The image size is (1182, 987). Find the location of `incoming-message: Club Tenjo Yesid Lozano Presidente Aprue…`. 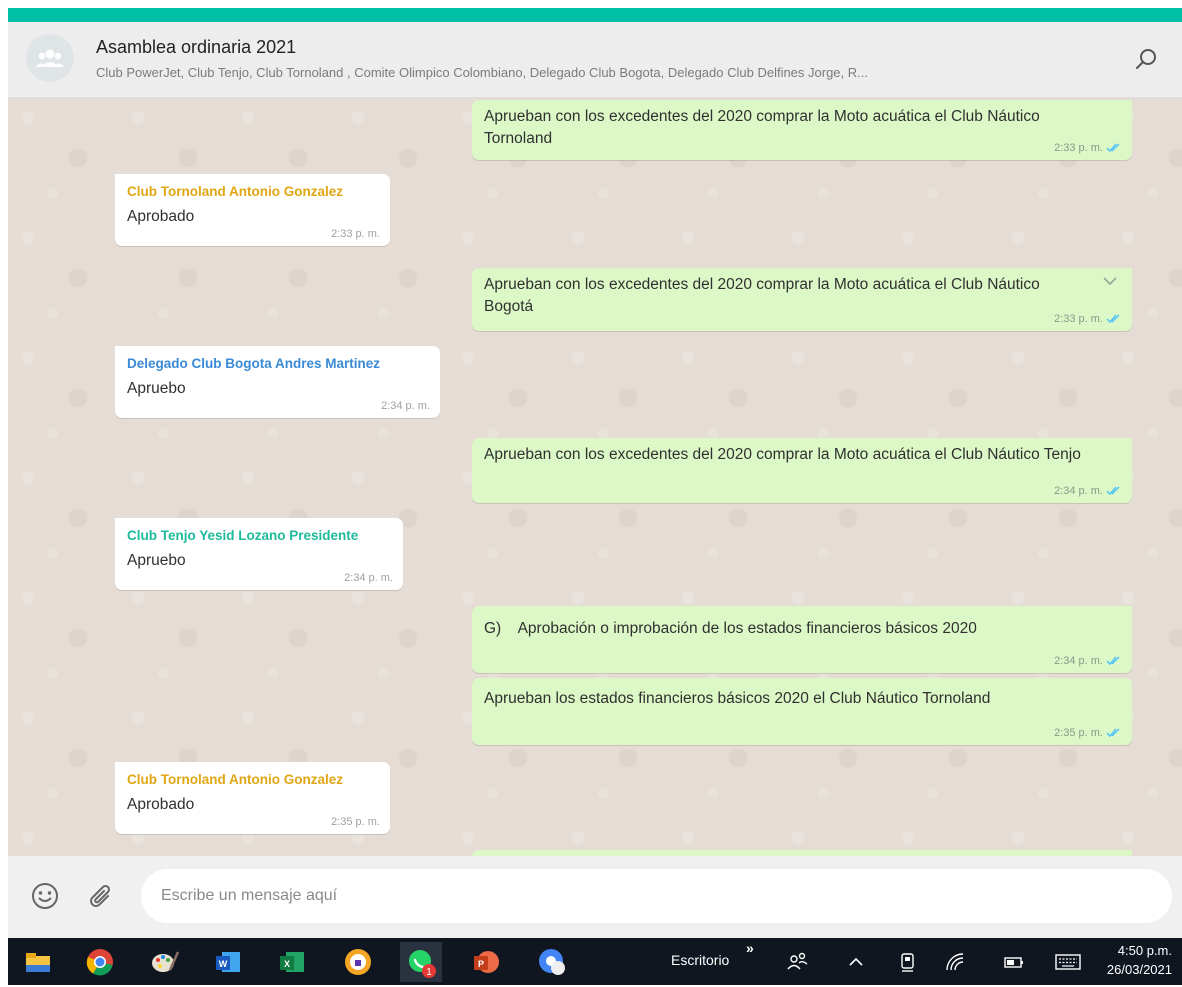

incoming-message: Club Tenjo Yesid Lozano Presidente Aprue… is located at coordinates (259, 554).